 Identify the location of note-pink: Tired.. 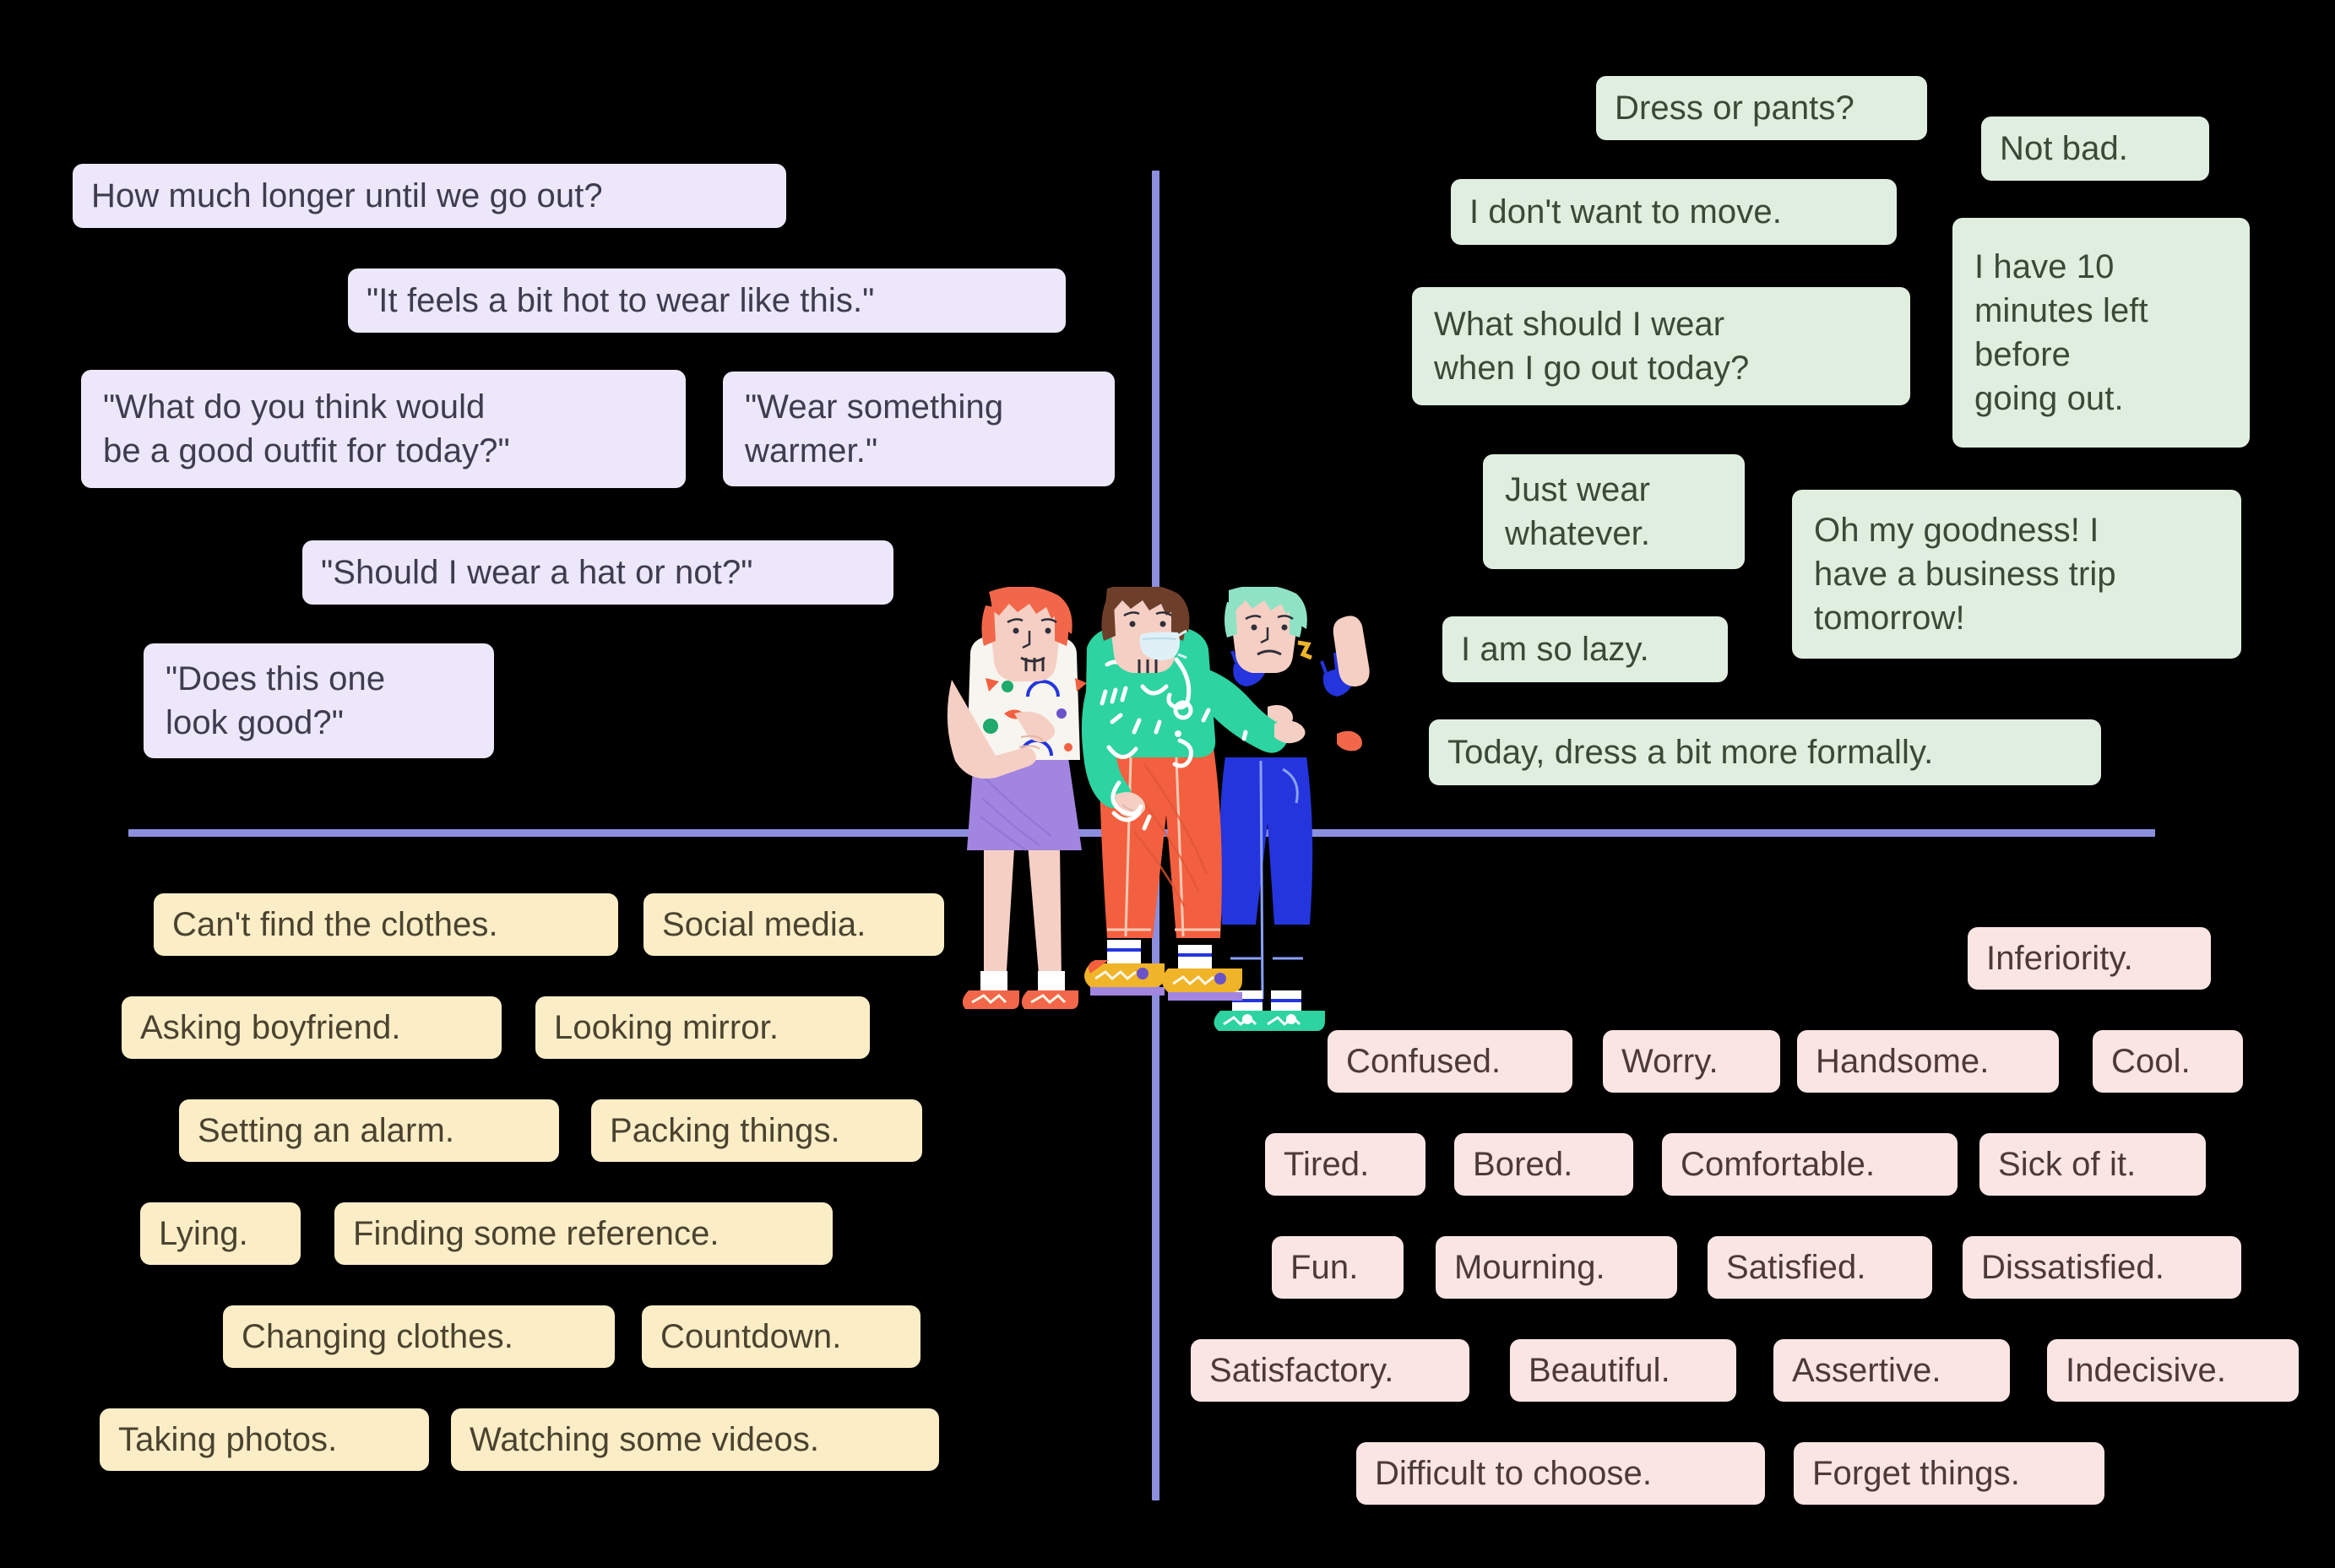
(1345, 1164).